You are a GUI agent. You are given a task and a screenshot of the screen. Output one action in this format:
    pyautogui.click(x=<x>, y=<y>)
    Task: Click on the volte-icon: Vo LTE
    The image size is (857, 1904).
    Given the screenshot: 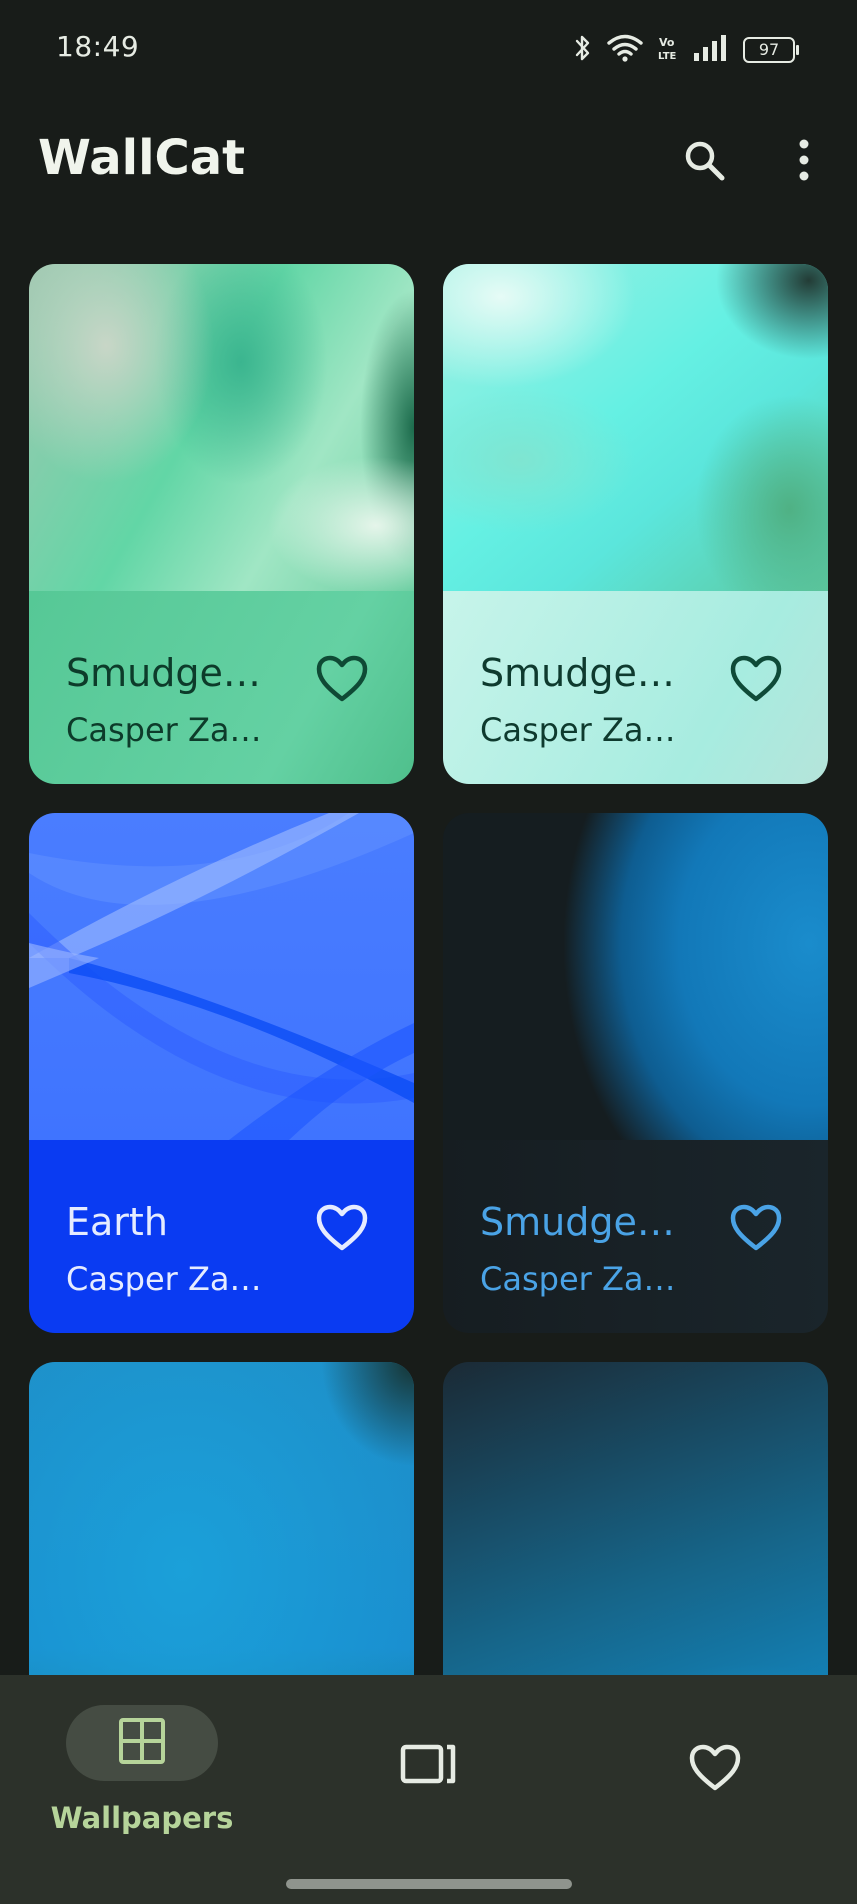 What is the action you would take?
    pyautogui.click(x=668, y=50)
    